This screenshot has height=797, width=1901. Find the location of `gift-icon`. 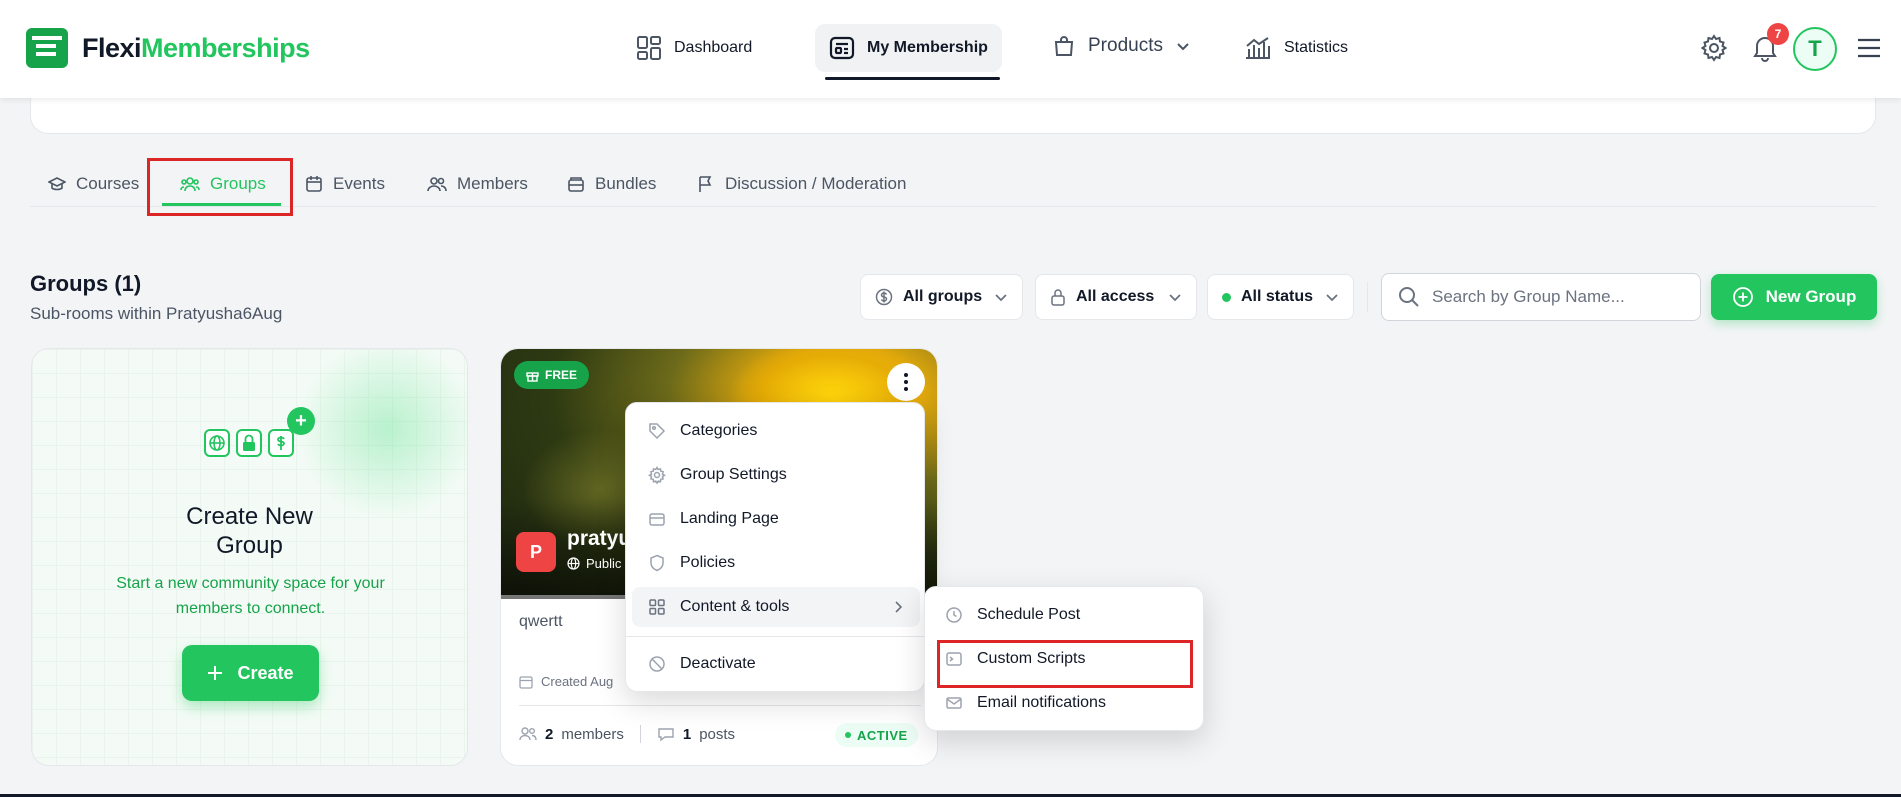

gift-icon is located at coordinates (532, 375).